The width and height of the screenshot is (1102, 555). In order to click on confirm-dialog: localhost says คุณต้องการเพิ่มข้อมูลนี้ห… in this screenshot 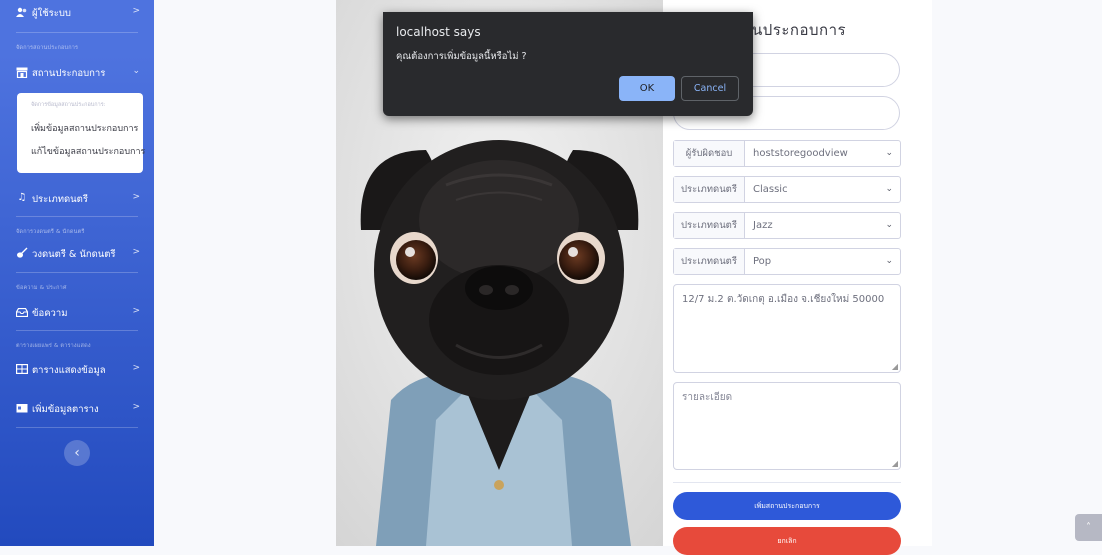, I will do `click(568, 64)`.